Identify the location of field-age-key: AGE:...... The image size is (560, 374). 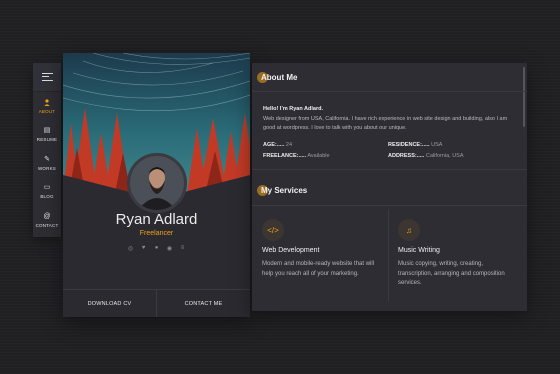
(274, 145).